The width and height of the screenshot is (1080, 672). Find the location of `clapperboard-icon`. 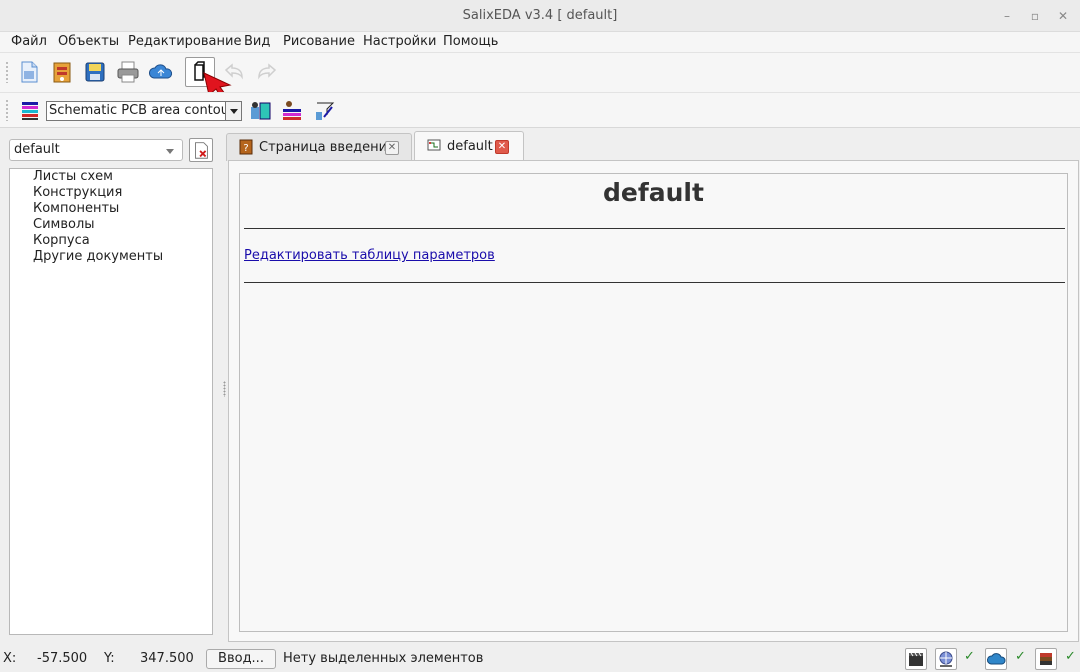

clapperboard-icon is located at coordinates (916, 659).